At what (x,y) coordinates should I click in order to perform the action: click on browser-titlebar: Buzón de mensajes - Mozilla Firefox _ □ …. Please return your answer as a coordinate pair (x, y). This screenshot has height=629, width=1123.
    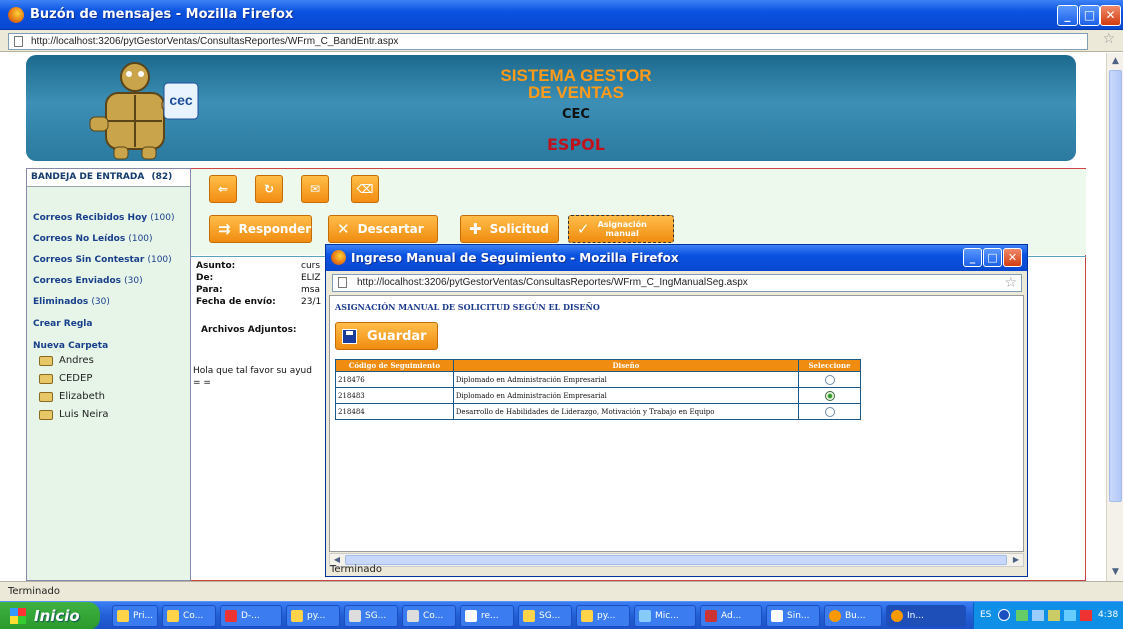
    Looking at the image, I should click on (561, 15).